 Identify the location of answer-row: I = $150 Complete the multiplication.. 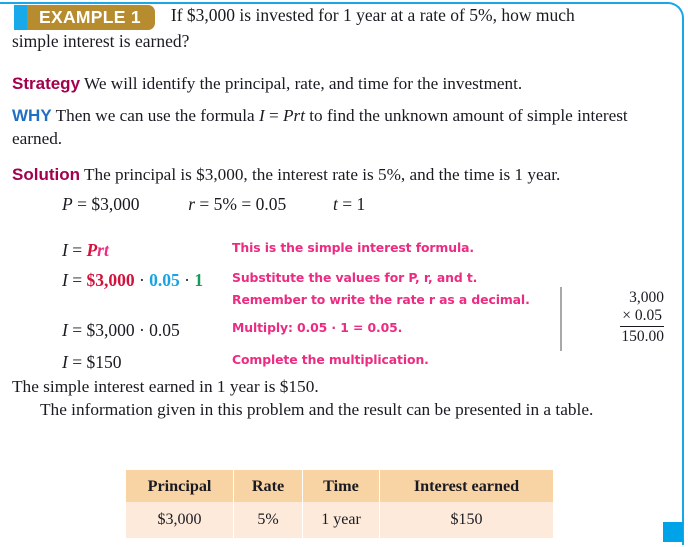
(344, 363).